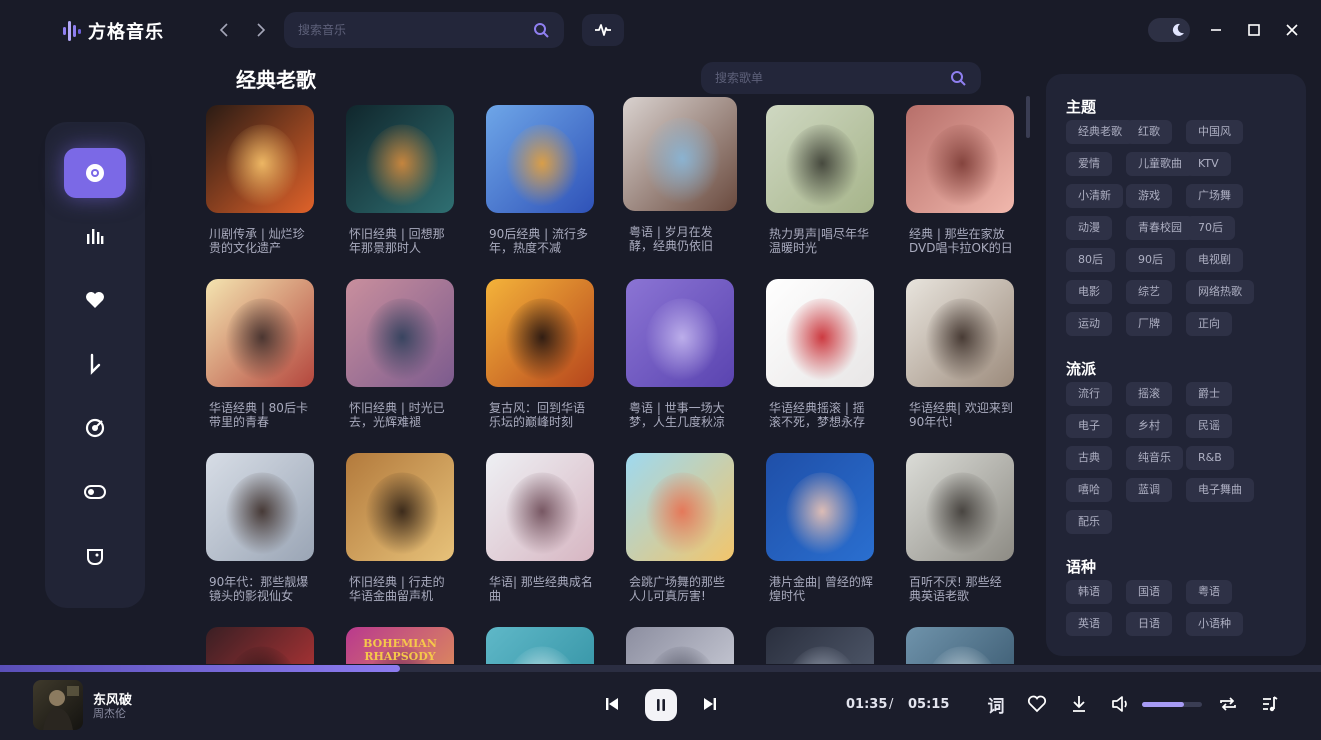 Image resolution: width=1321 pixels, height=740 pixels. I want to click on tag-chip: 纯音乐, so click(1154, 458).